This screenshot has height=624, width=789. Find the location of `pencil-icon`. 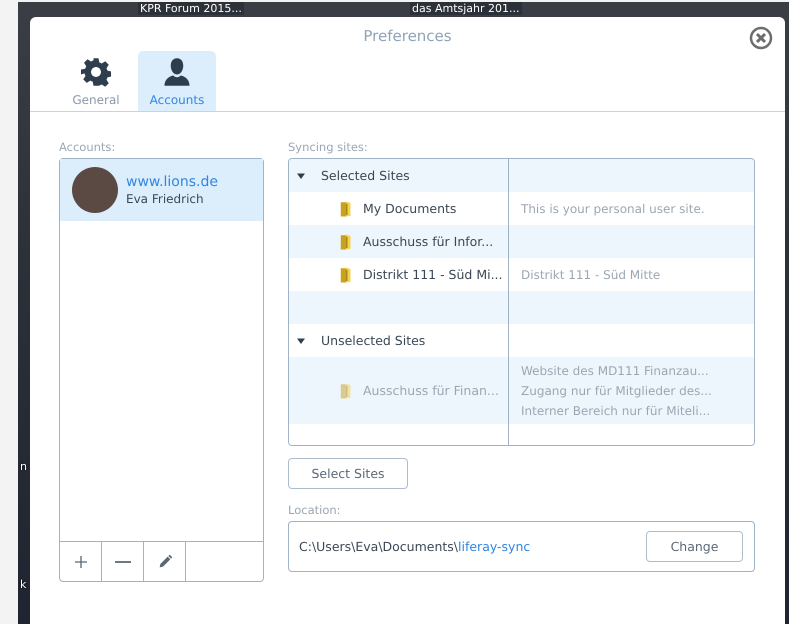

pencil-icon is located at coordinates (164, 562).